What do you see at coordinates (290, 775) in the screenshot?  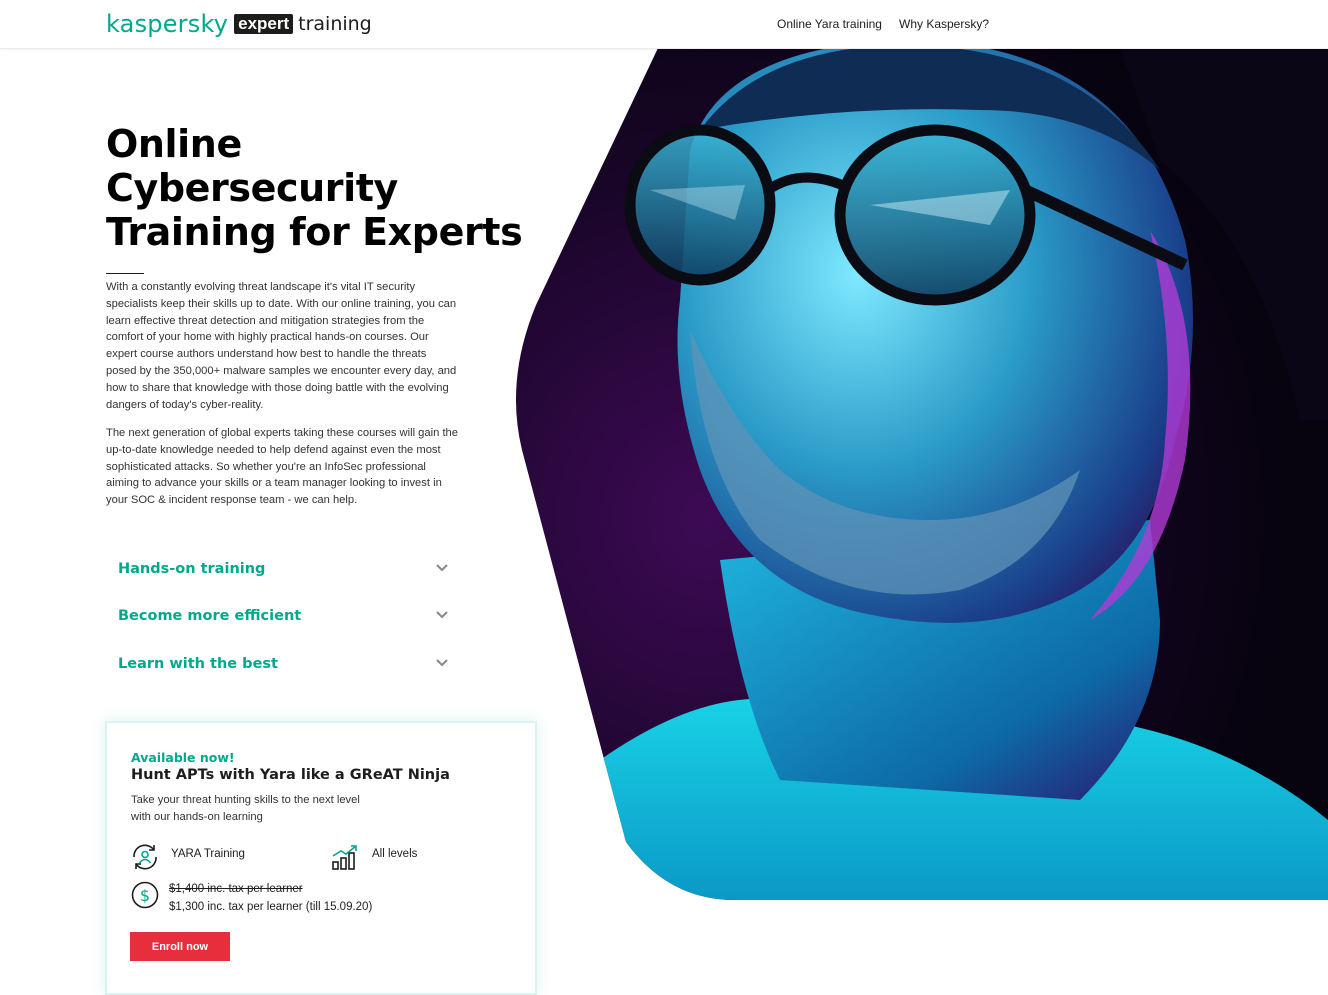 I see `course-title: Hunt APTs with Yara like a GReAT Ninja` at bounding box center [290, 775].